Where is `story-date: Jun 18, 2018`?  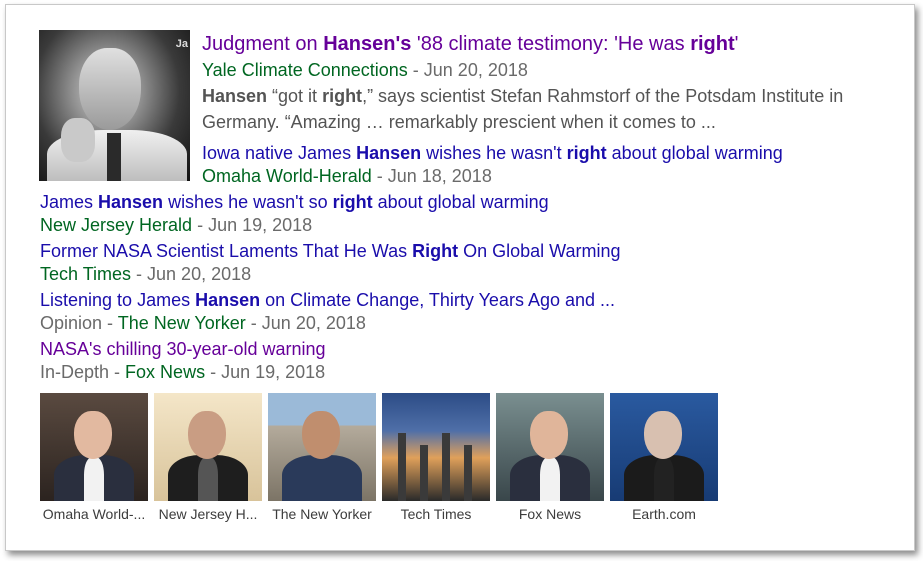
story-date: Jun 18, 2018 is located at coordinates (439, 176).